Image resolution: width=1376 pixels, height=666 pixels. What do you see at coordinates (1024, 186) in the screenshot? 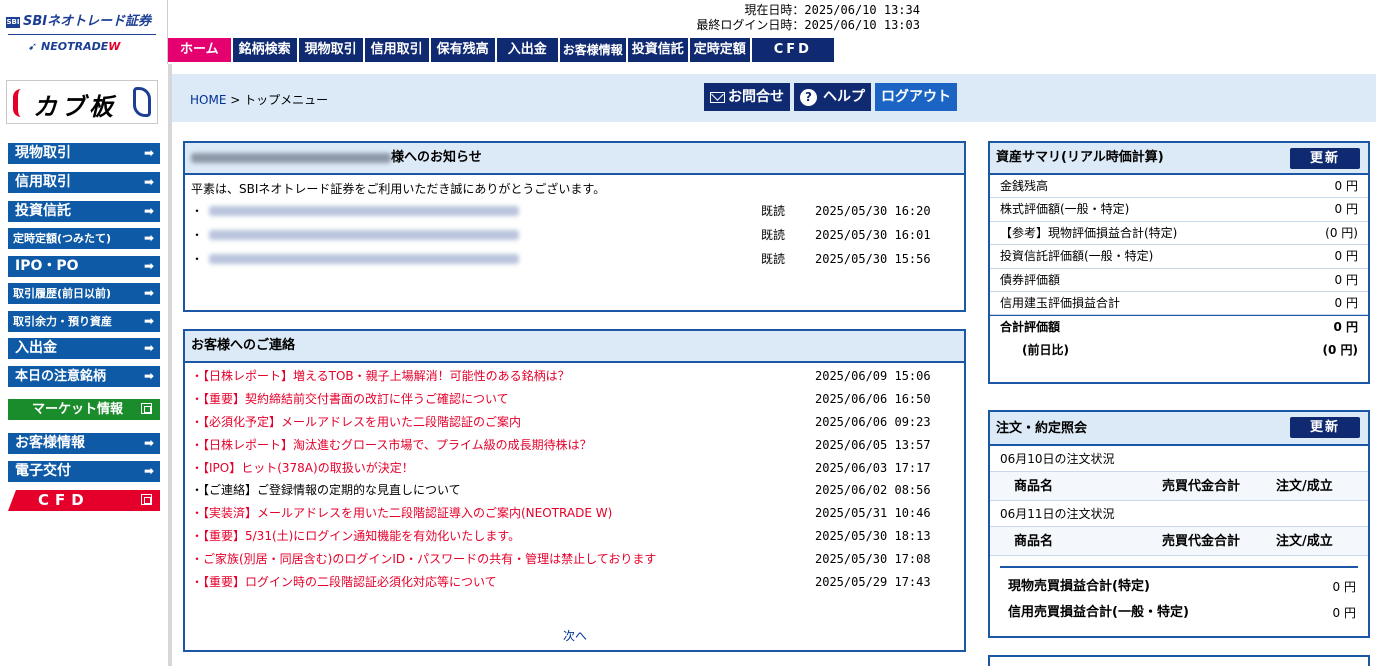
I see `asset-label: 金銭残高` at bounding box center [1024, 186].